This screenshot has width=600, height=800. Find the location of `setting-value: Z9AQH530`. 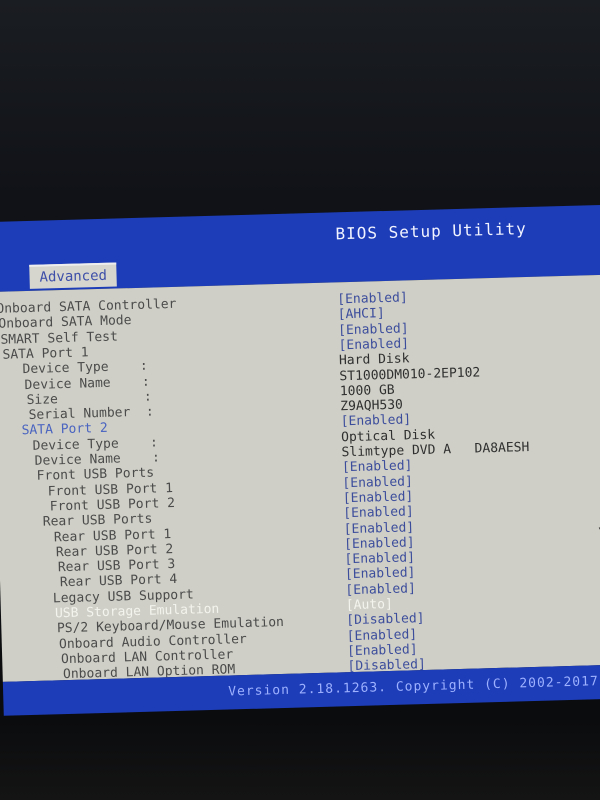

setting-value: Z9AQH530 is located at coordinates (372, 406).